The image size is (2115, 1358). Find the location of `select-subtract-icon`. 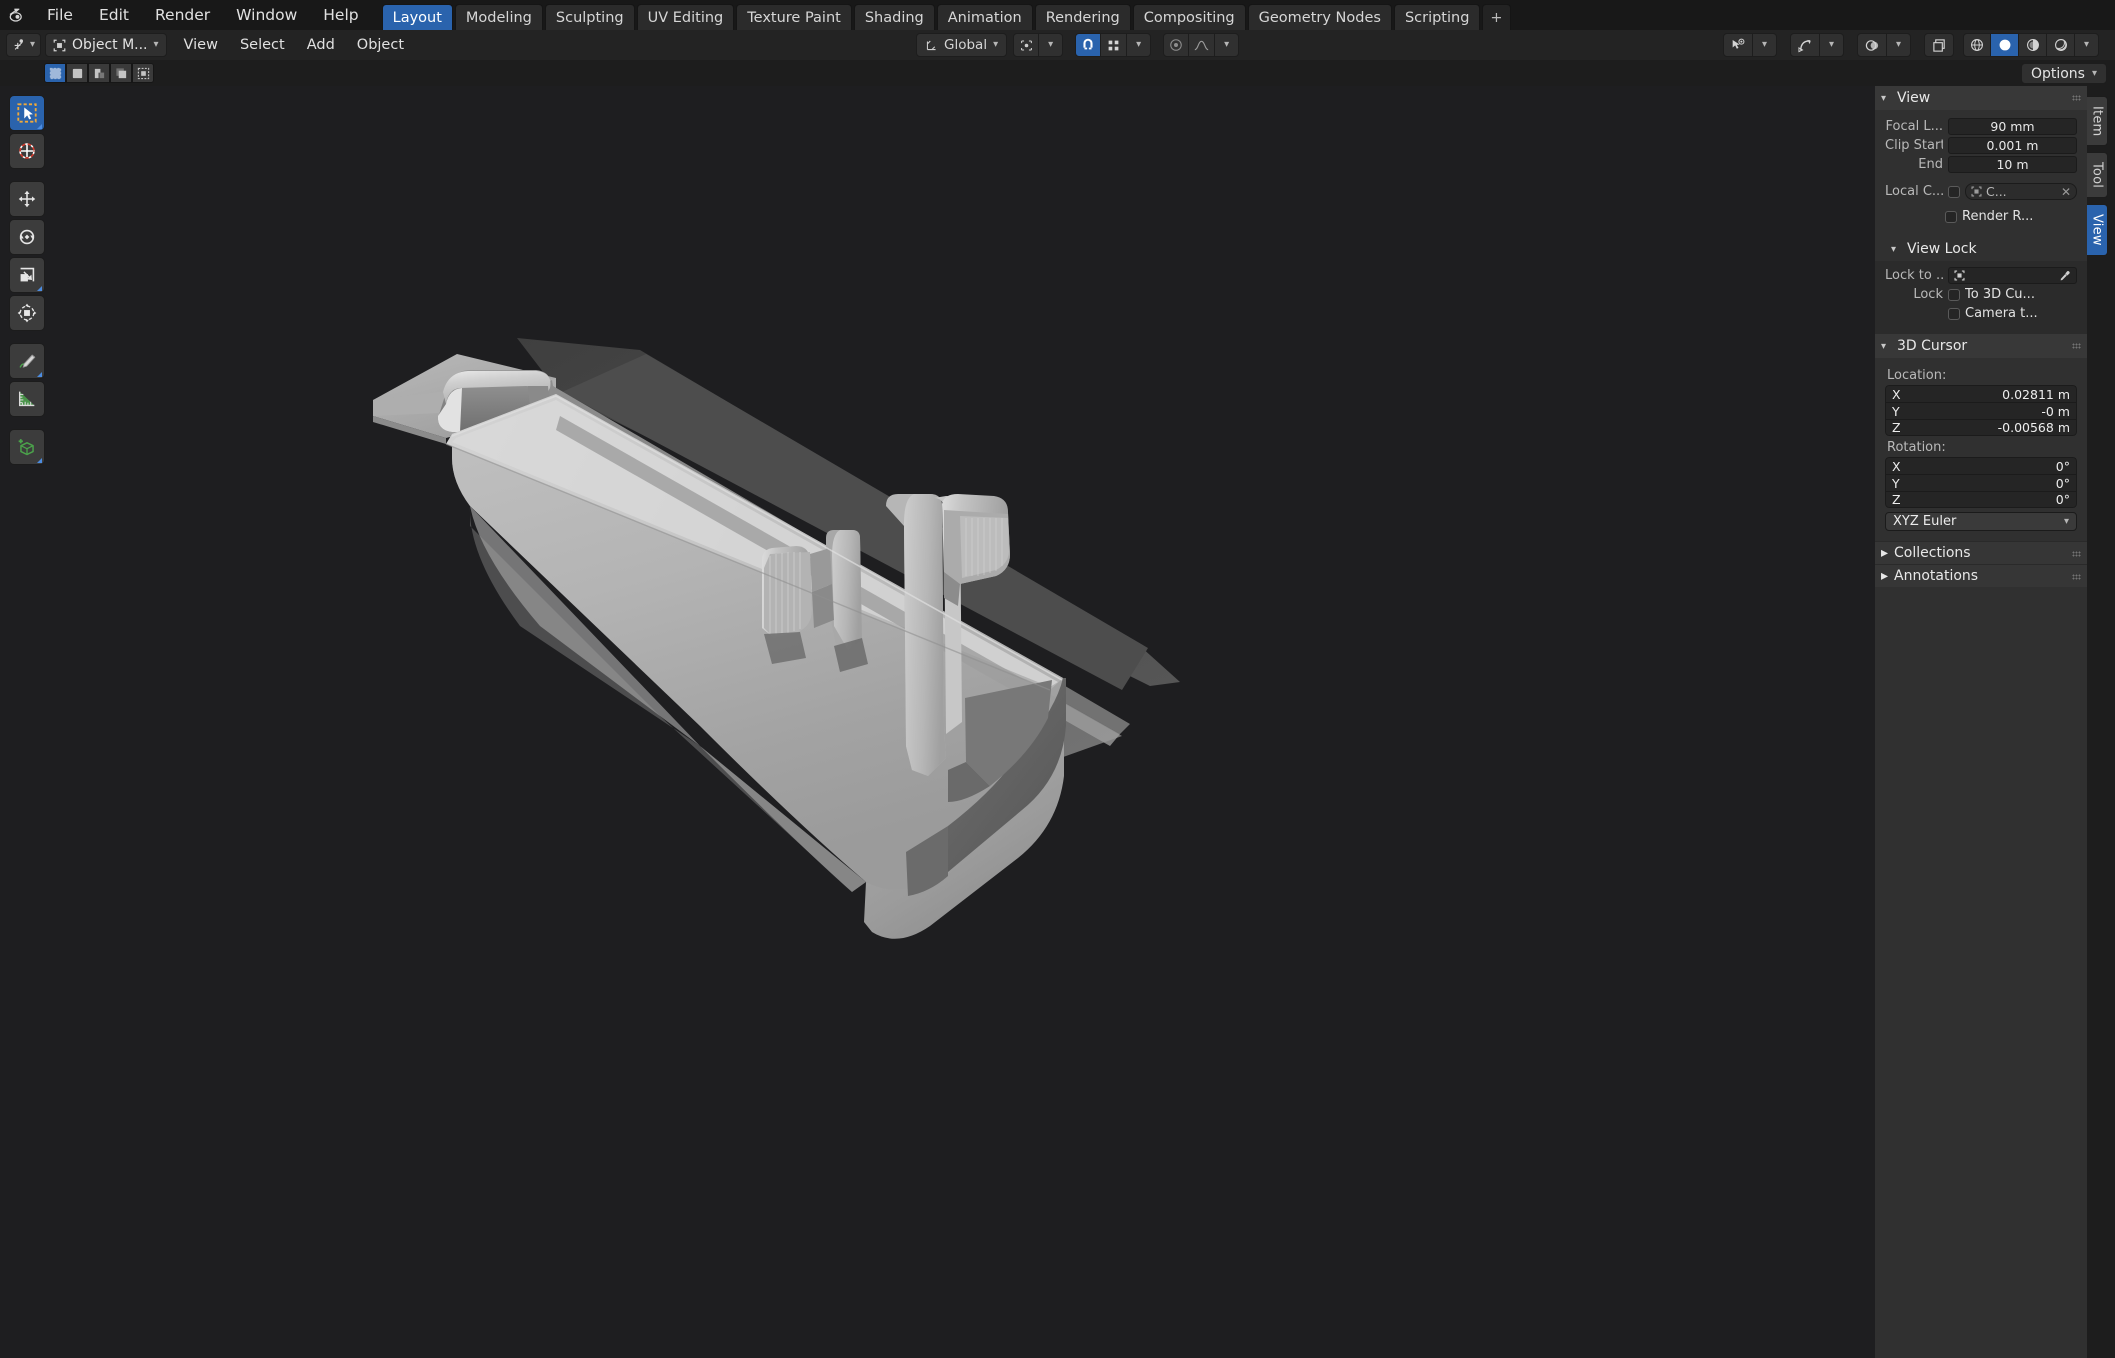

select-subtract-icon is located at coordinates (121, 73).